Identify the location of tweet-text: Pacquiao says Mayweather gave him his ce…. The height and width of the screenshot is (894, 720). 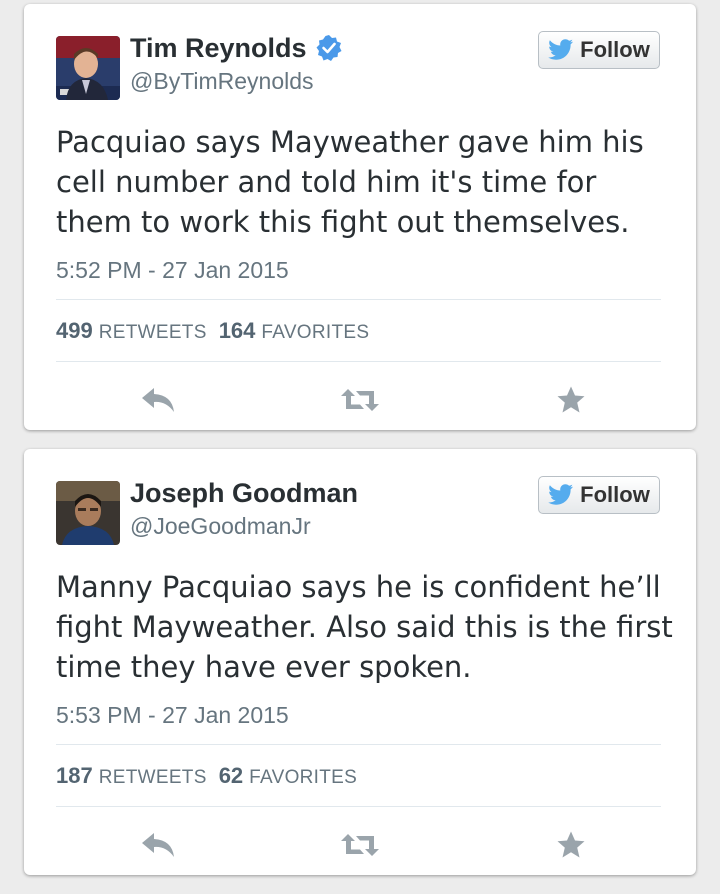
(350, 182).